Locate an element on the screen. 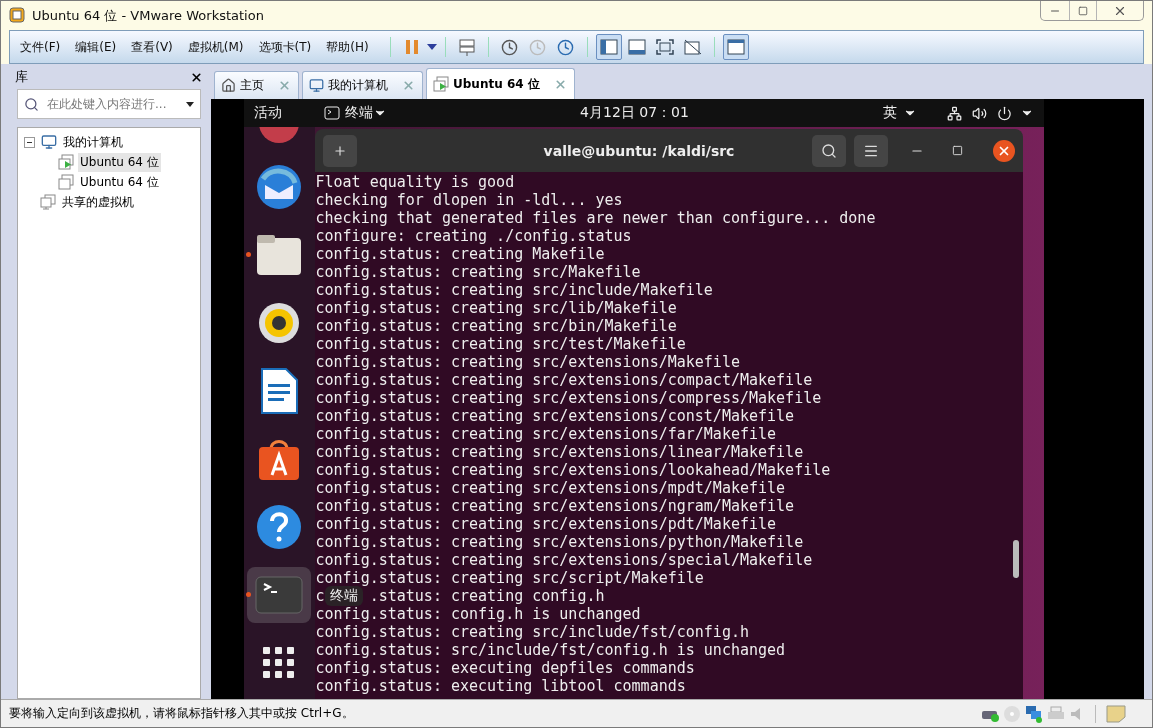  new-tab-button is located at coordinates (339, 150).